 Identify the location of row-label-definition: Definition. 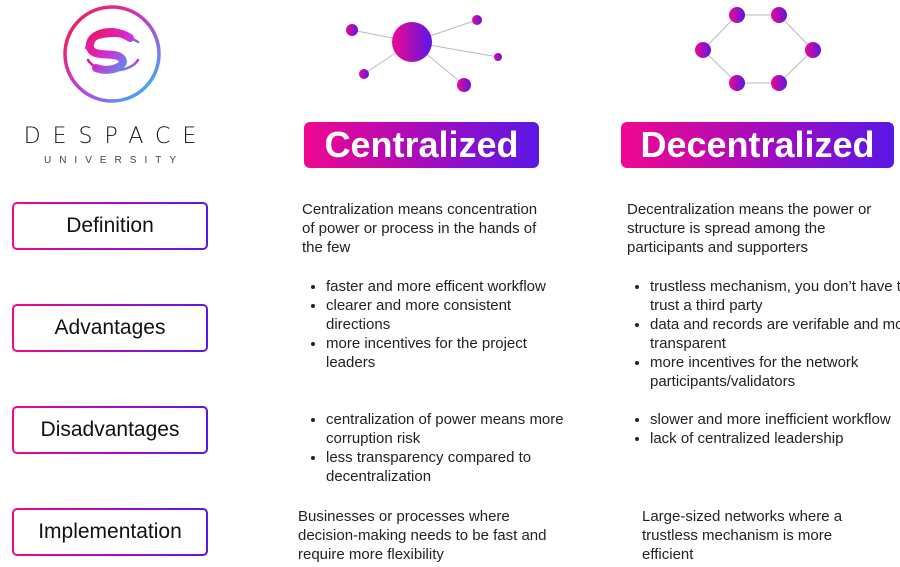
(110, 226).